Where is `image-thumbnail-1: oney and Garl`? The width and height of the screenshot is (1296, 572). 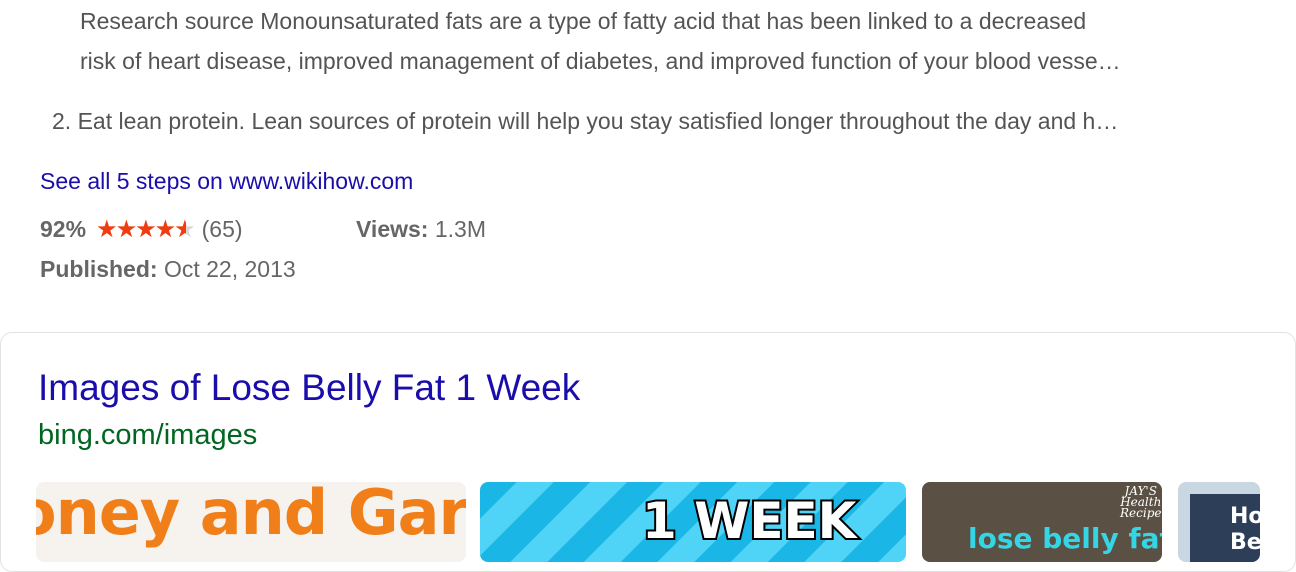 image-thumbnail-1: oney and Garl is located at coordinates (251, 522).